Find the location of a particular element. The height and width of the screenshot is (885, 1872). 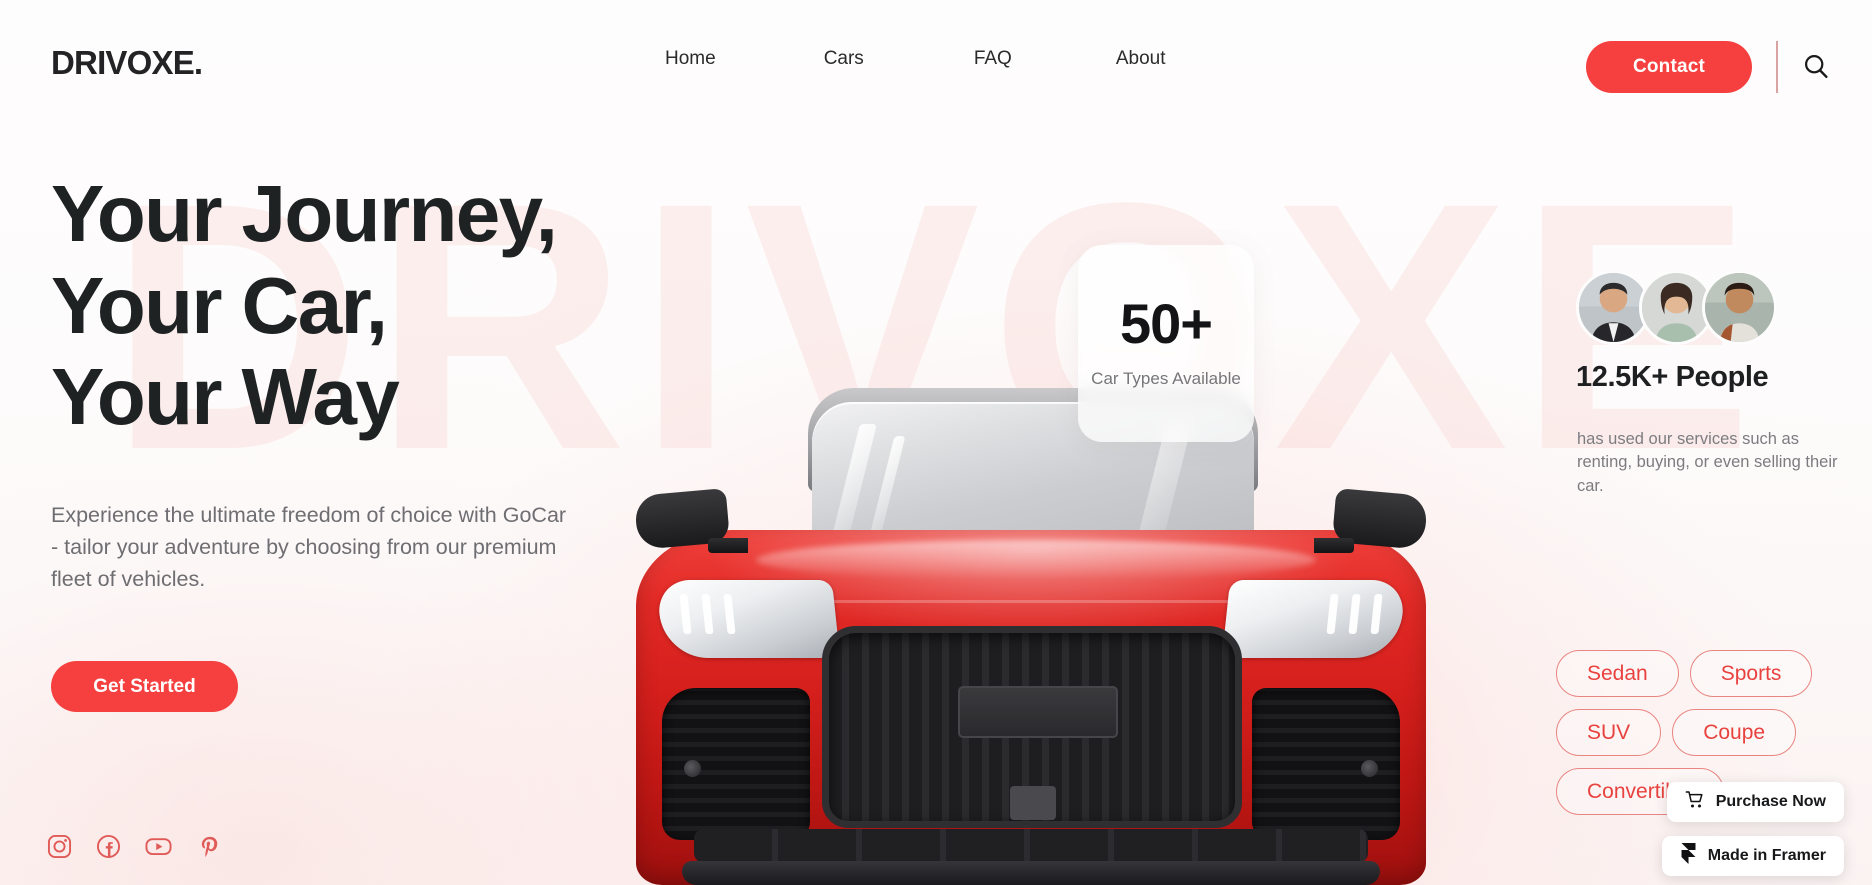

car-air-intake-right is located at coordinates (1326, 764).